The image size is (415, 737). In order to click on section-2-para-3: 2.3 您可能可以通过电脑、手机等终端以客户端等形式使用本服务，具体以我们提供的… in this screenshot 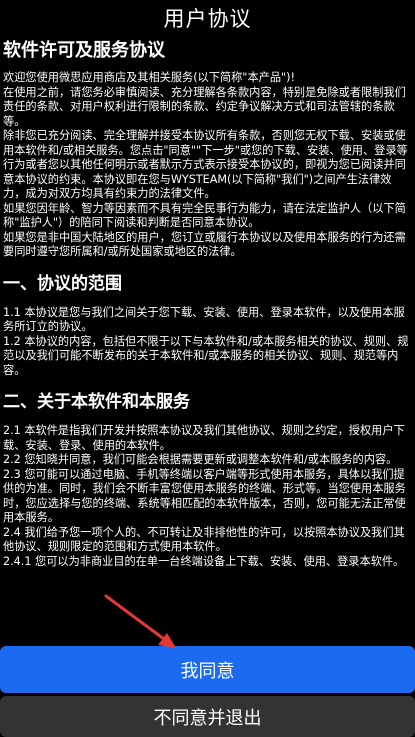, I will do `click(204, 496)`.